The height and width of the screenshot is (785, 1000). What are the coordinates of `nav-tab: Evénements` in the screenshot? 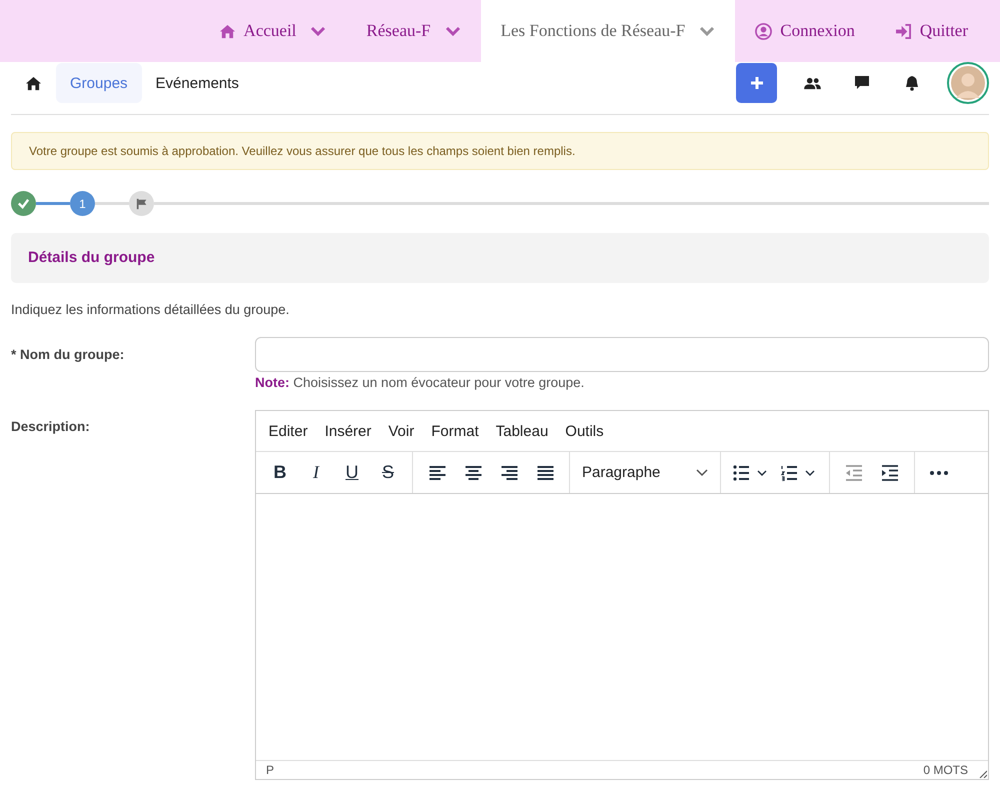 It's located at (197, 83).